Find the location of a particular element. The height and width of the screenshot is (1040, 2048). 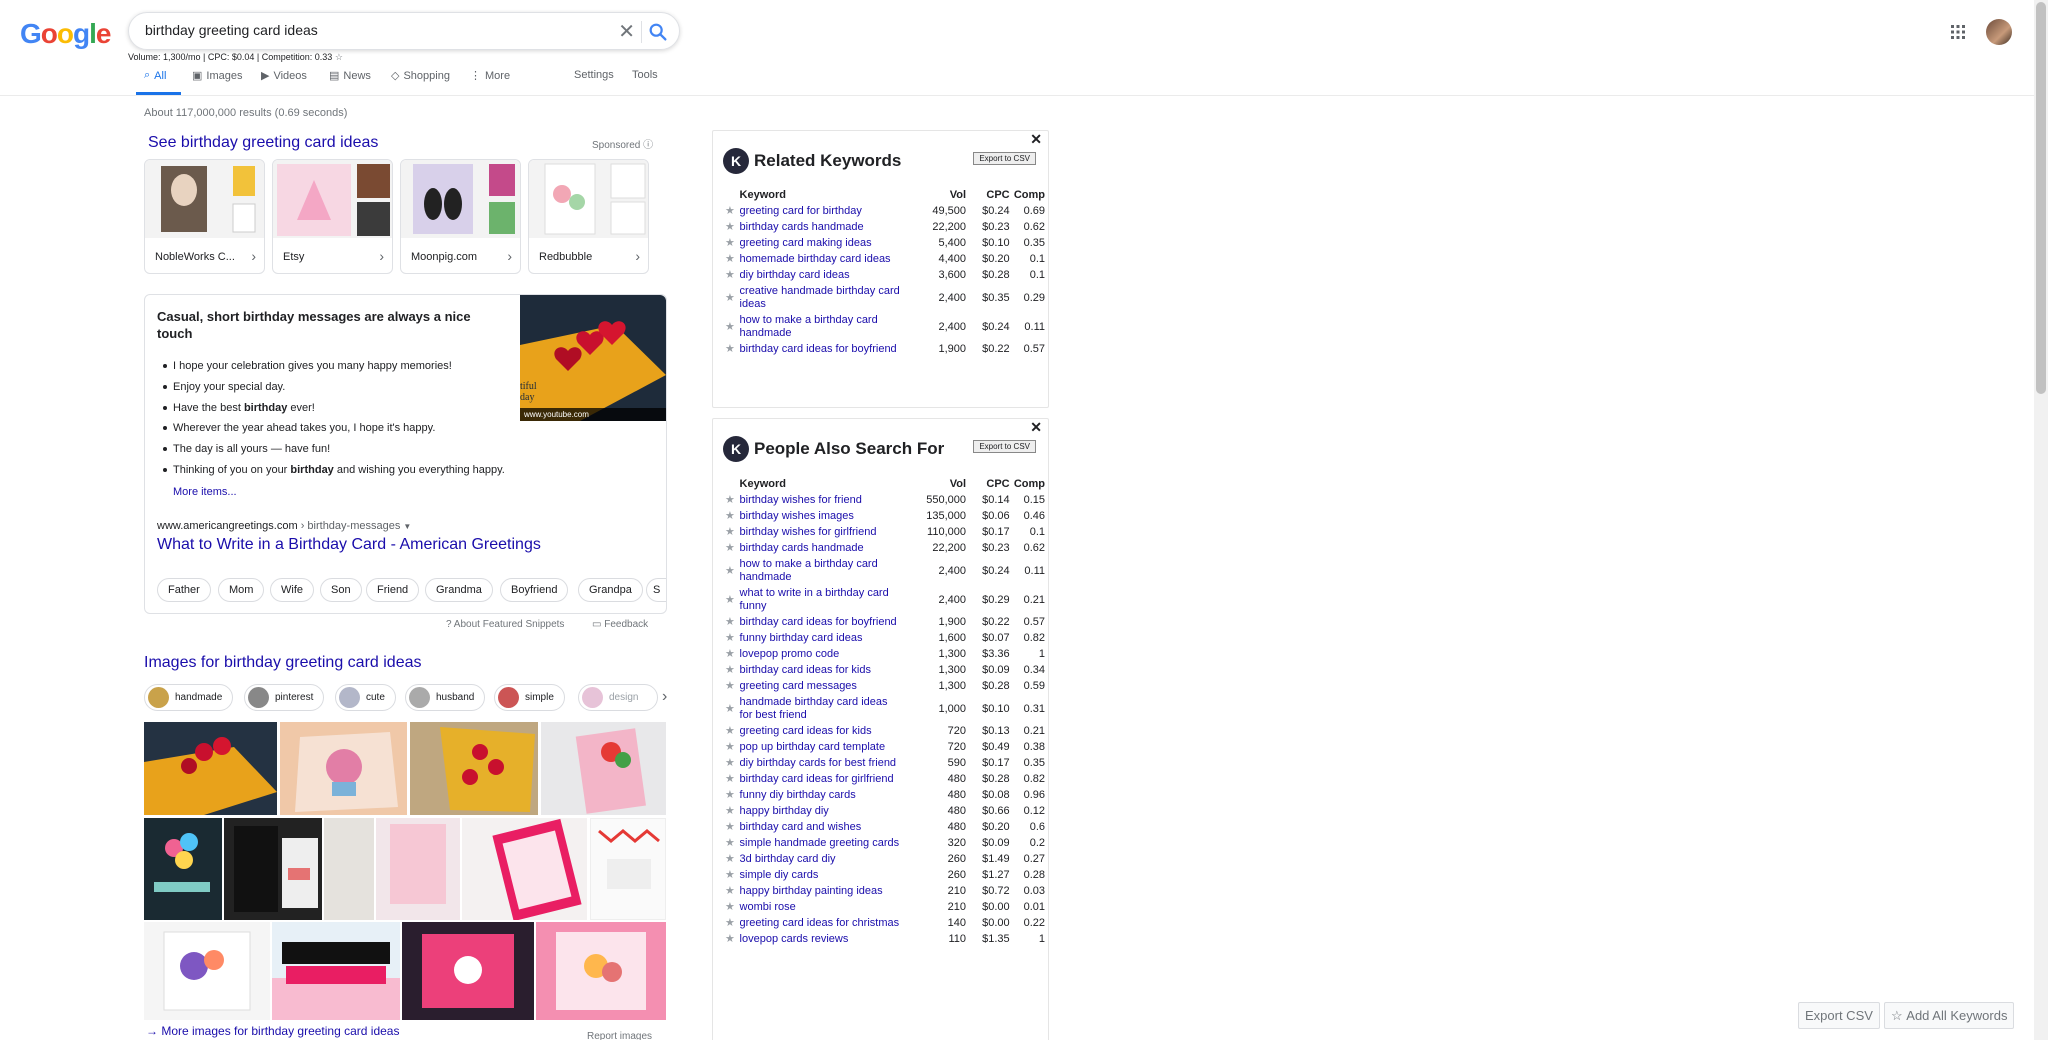

tab-all: ⌕ All is located at coordinates (155, 75).